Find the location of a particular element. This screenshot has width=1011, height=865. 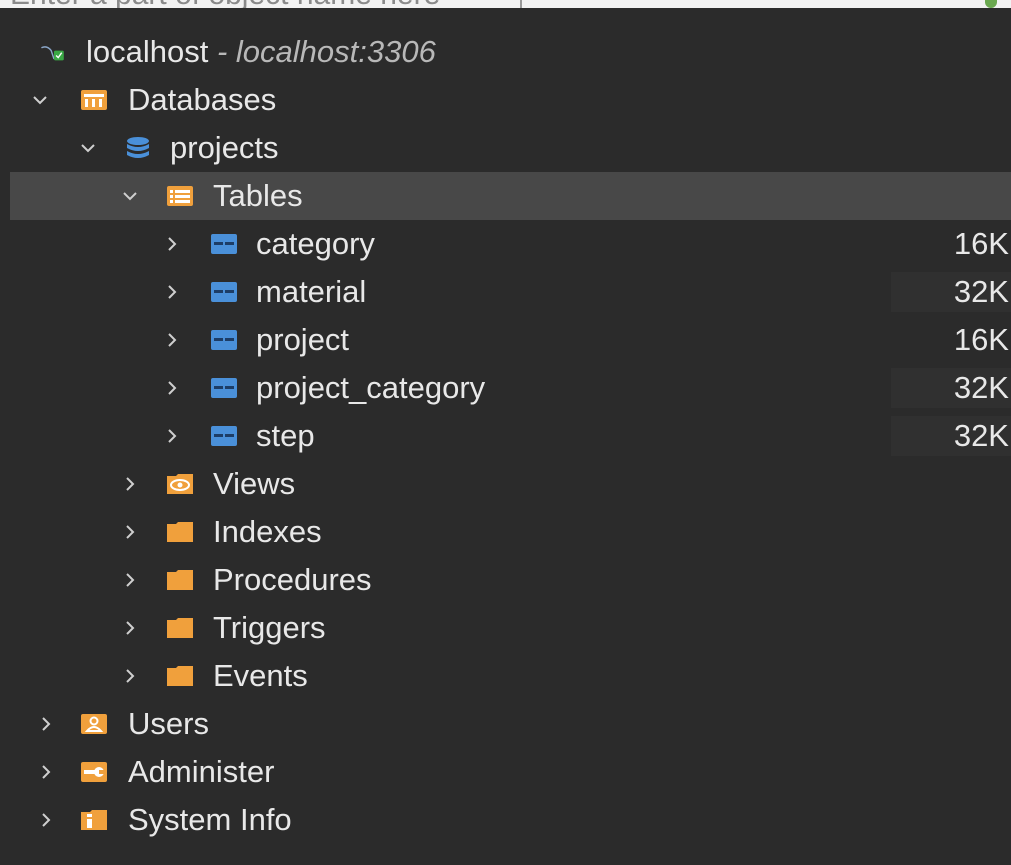

schema-label: projects is located at coordinates (224, 147).